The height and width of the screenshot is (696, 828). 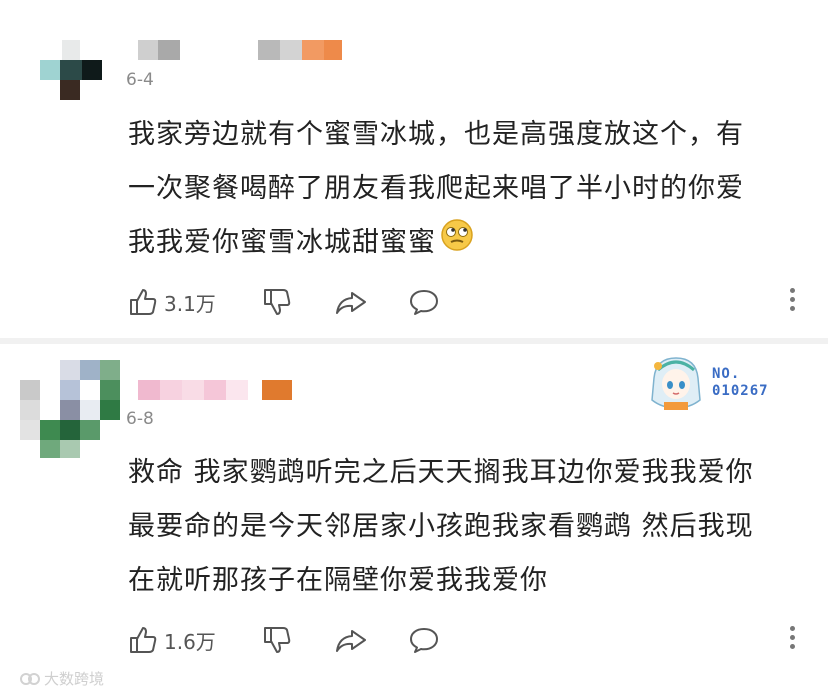 I want to click on like-count: 1.6万, so click(x=190, y=641).